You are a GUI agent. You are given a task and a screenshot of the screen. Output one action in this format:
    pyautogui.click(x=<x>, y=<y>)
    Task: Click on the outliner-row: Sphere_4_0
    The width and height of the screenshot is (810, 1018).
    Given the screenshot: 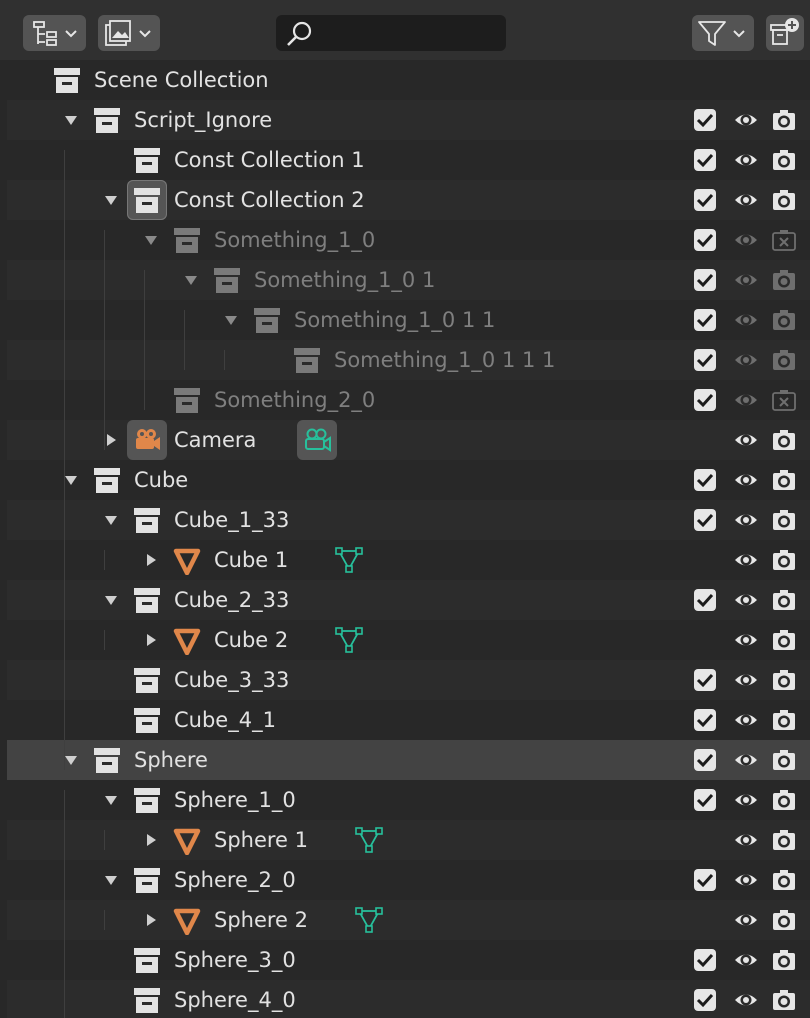 What is the action you would take?
    pyautogui.click(x=408, y=999)
    